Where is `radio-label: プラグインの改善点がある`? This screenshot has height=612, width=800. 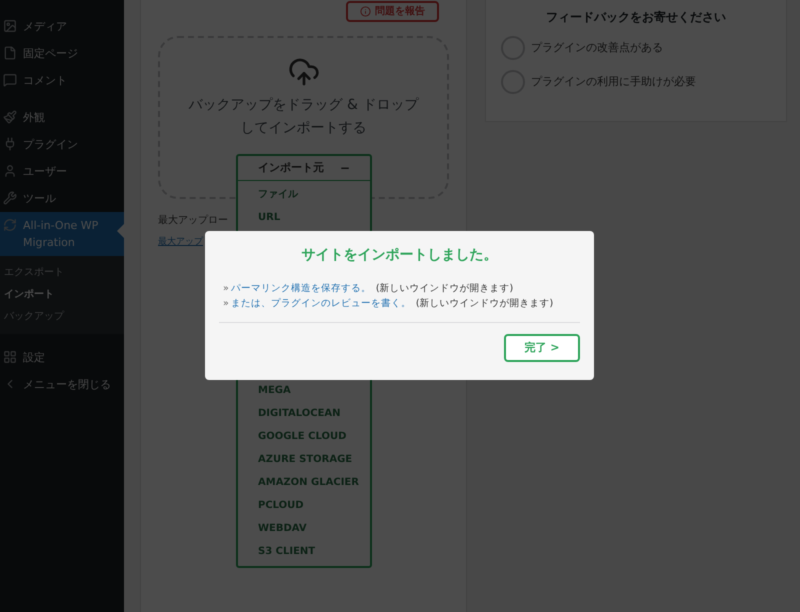
radio-label: プラグインの改善点がある is located at coordinates (597, 48).